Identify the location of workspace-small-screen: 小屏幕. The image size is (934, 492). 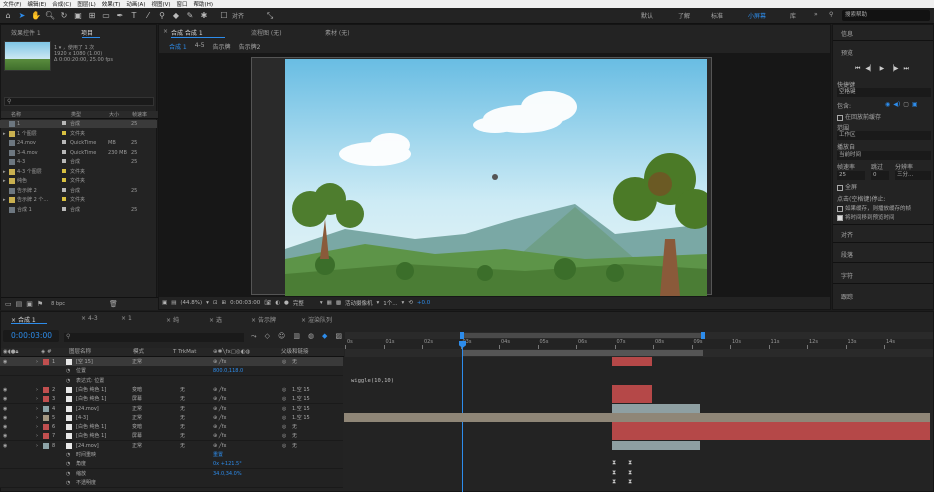
(757, 15).